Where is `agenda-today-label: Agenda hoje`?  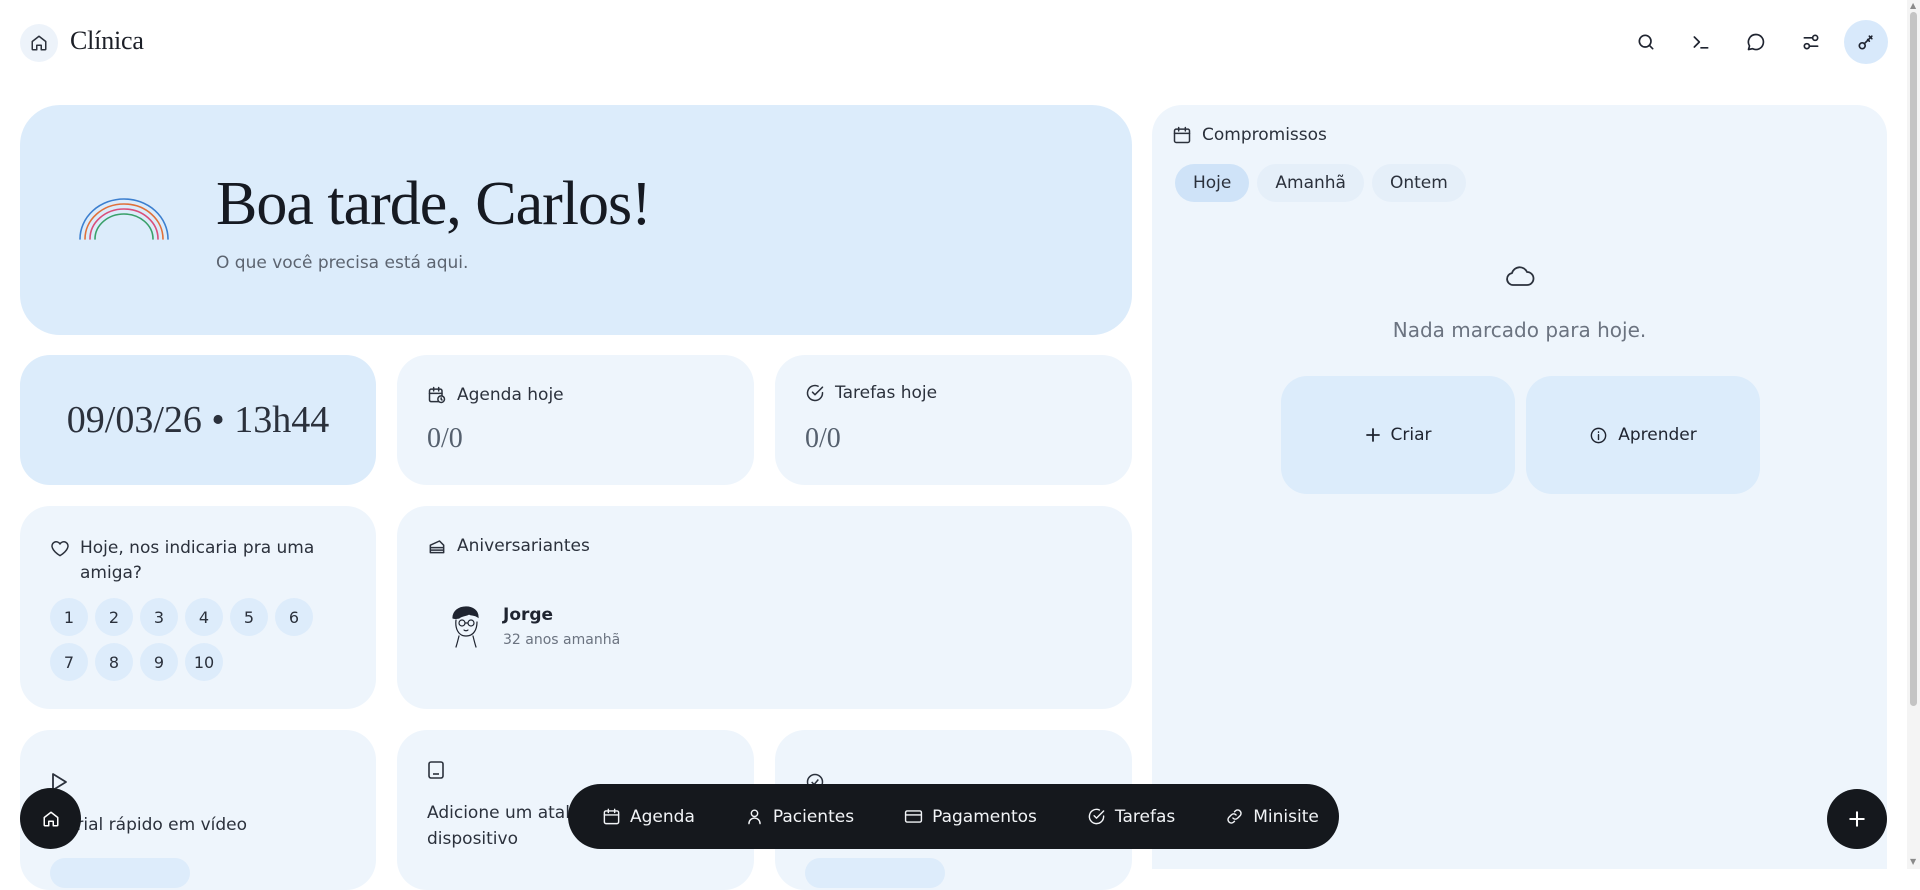
agenda-today-label: Agenda hoje is located at coordinates (510, 395).